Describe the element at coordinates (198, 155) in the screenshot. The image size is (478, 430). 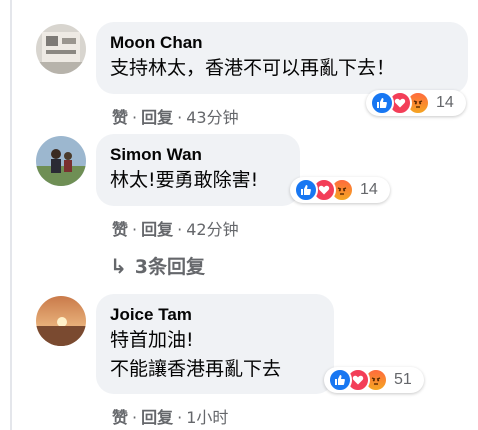
I see `comment-author: Simon Wan` at that location.